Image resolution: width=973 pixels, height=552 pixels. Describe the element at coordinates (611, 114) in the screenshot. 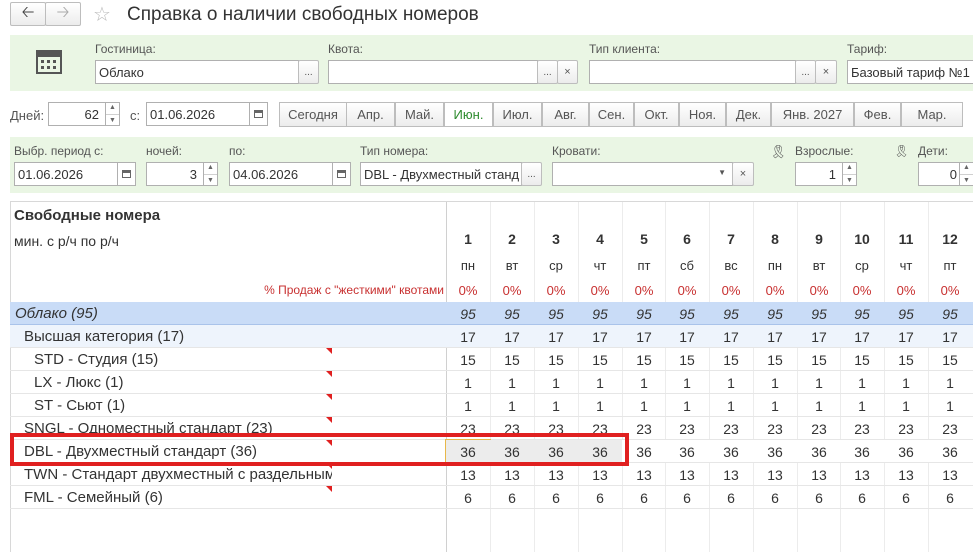

I see `month-button-sep: Сен.` at that location.